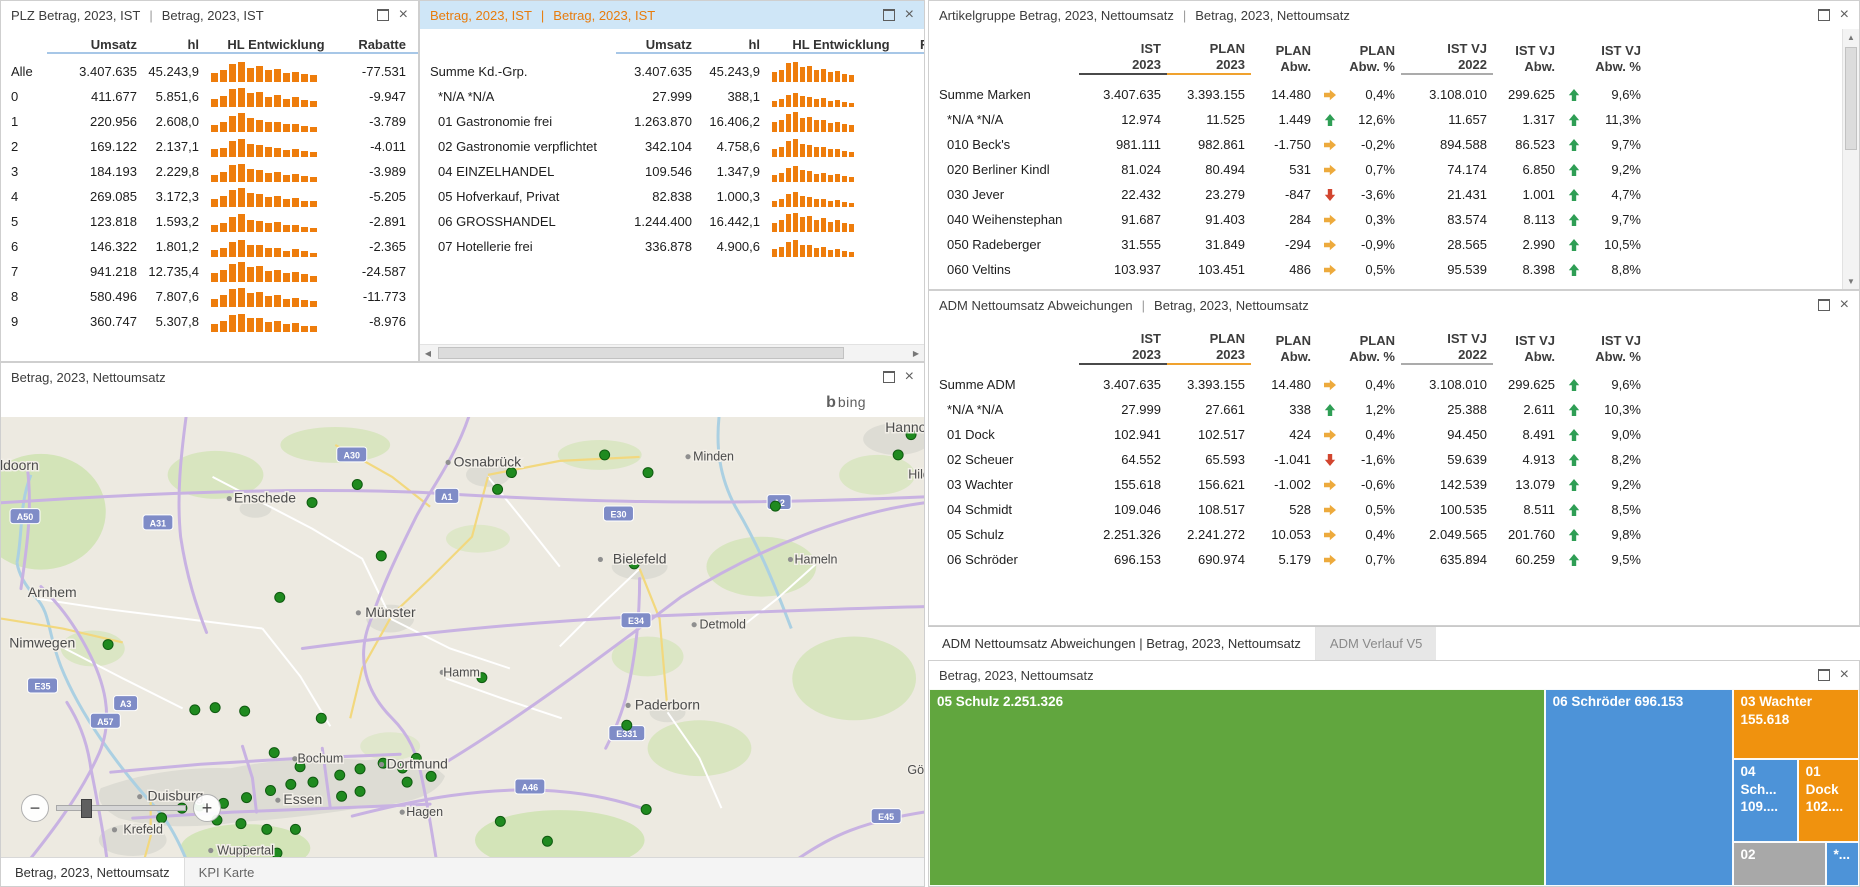 The image size is (1860, 887). What do you see at coordinates (209, 319) in the screenshot?
I see `table-row: 9 360.747 5.307,8 -8.976` at bounding box center [209, 319].